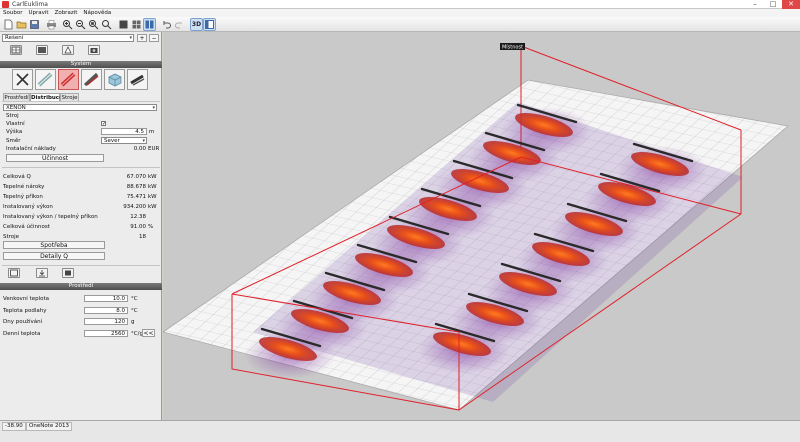 The image size is (800, 442). What do you see at coordinates (12, 116) in the screenshot?
I see `machine-group-label: Stroj` at bounding box center [12, 116].